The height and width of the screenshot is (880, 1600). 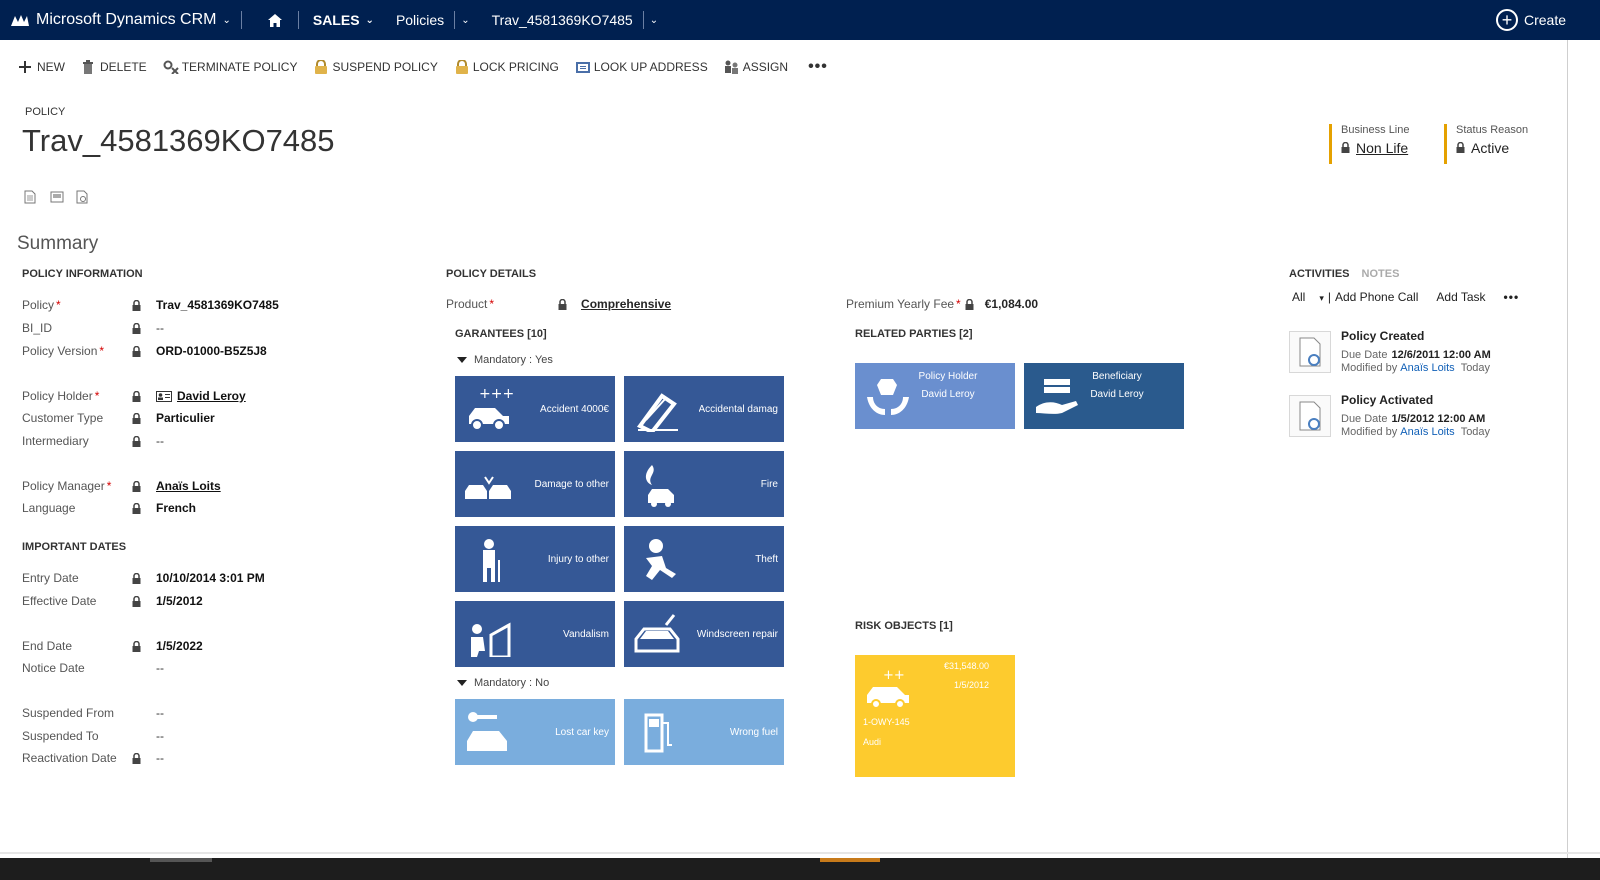 What do you see at coordinates (77, 736) in the screenshot?
I see `field-label: Suspended To` at bounding box center [77, 736].